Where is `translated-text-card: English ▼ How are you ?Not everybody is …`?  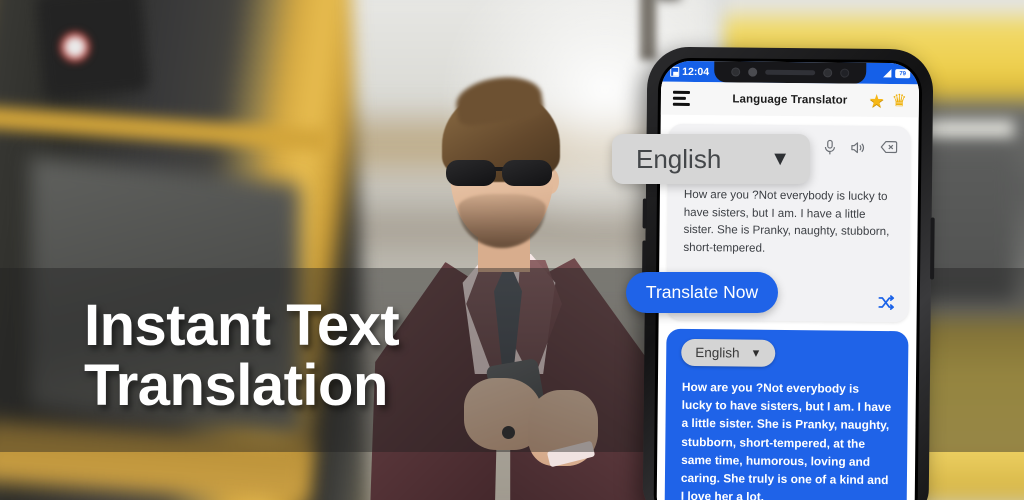
translated-text-card: English ▼ How are you ?Not everybody is … is located at coordinates (786, 414).